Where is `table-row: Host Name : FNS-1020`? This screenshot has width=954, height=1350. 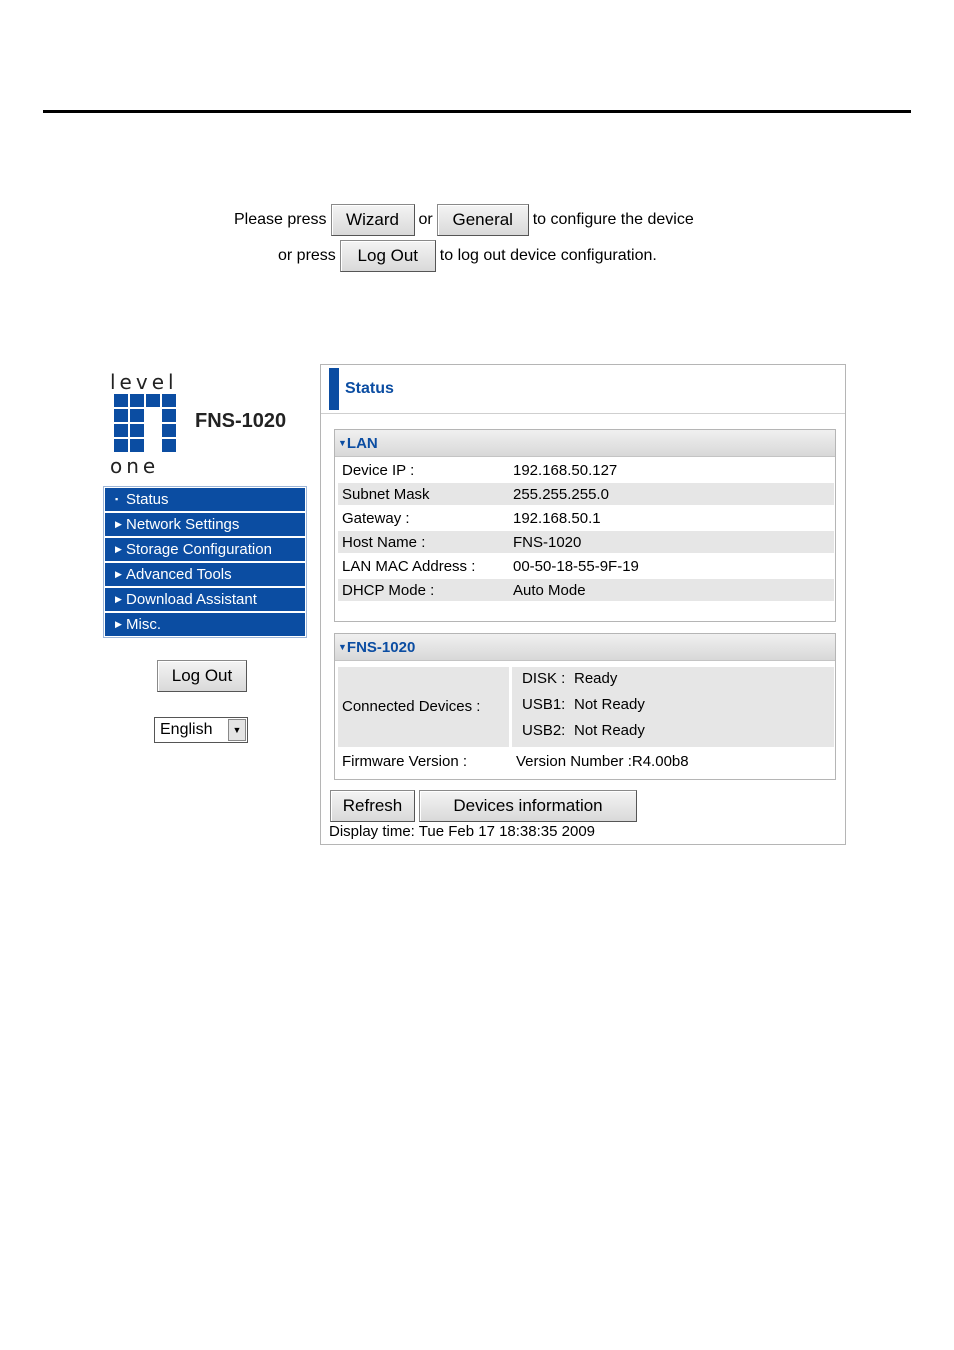
table-row: Host Name : FNS-1020 is located at coordinates (586, 542).